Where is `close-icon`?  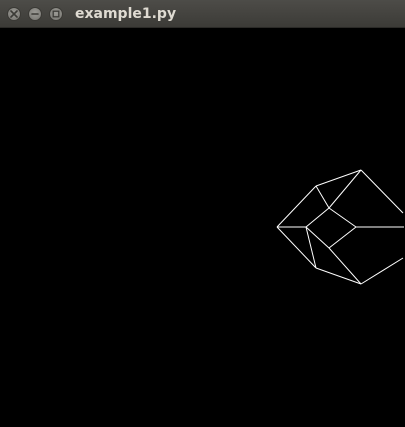
close-icon is located at coordinates (14, 14).